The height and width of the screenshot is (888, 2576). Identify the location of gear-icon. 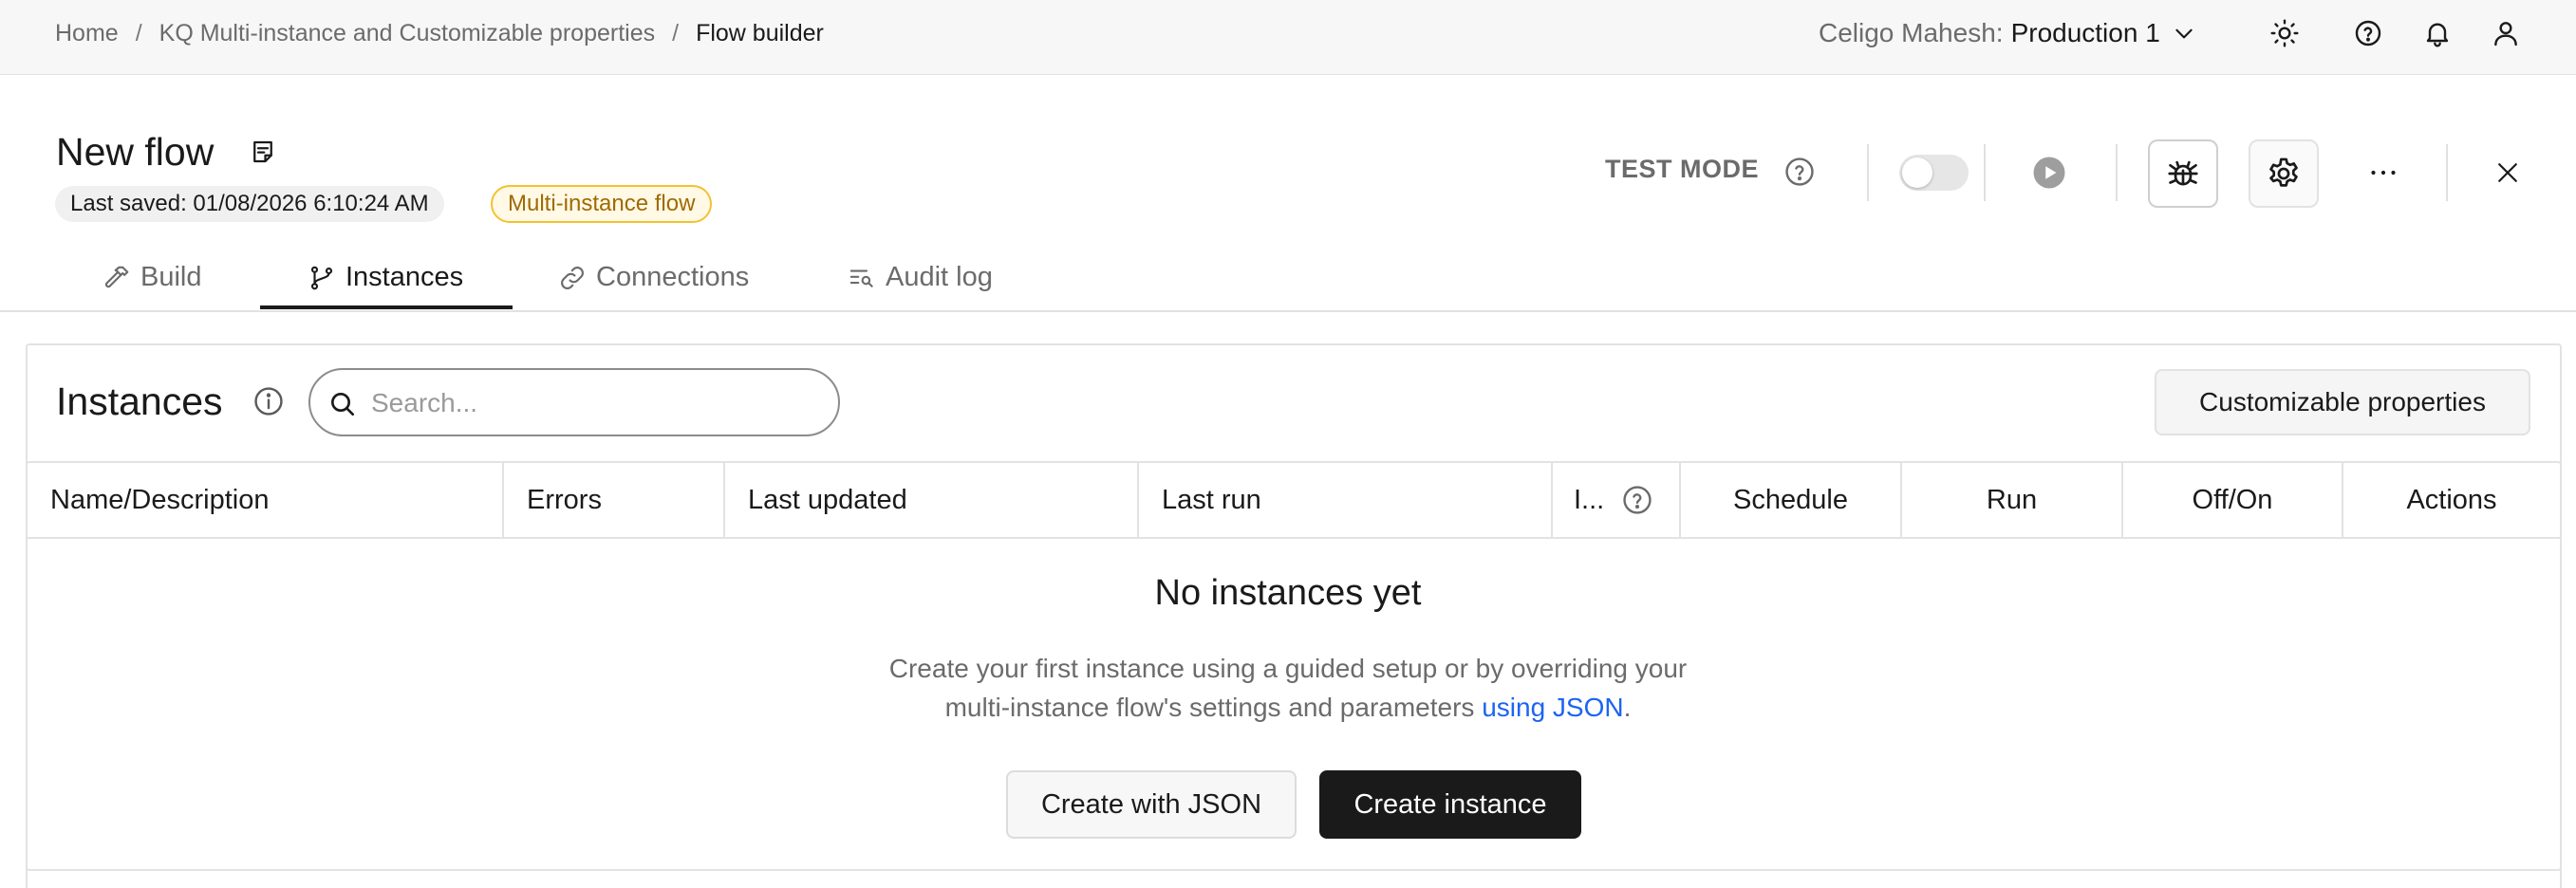
(2284, 172).